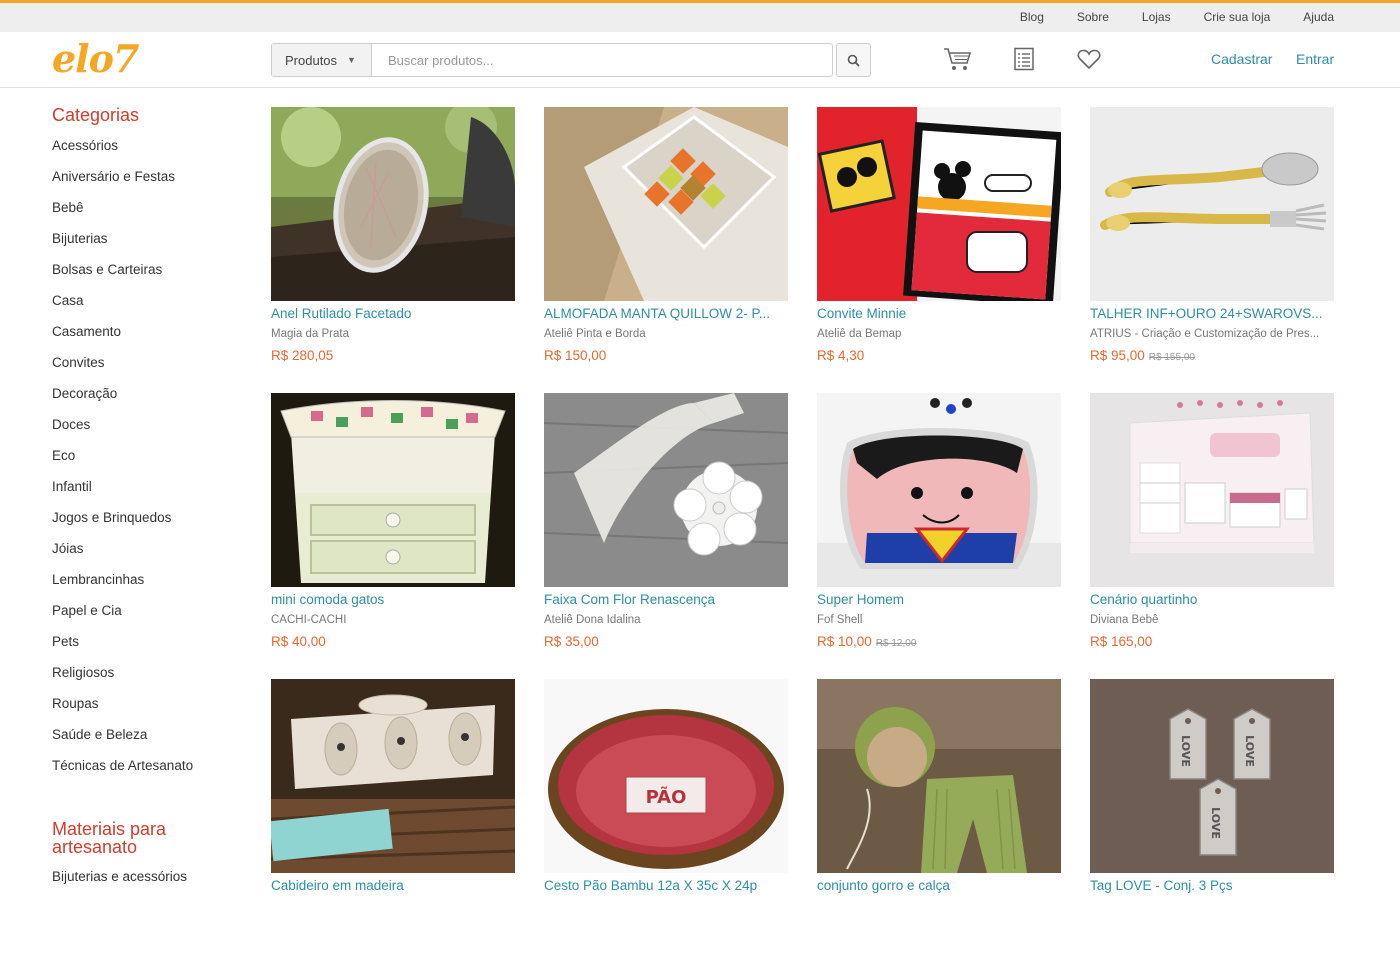 The image size is (1400, 965). Describe the element at coordinates (152, 617) in the screenshot. I see `category-item: Papel e Cia` at that location.